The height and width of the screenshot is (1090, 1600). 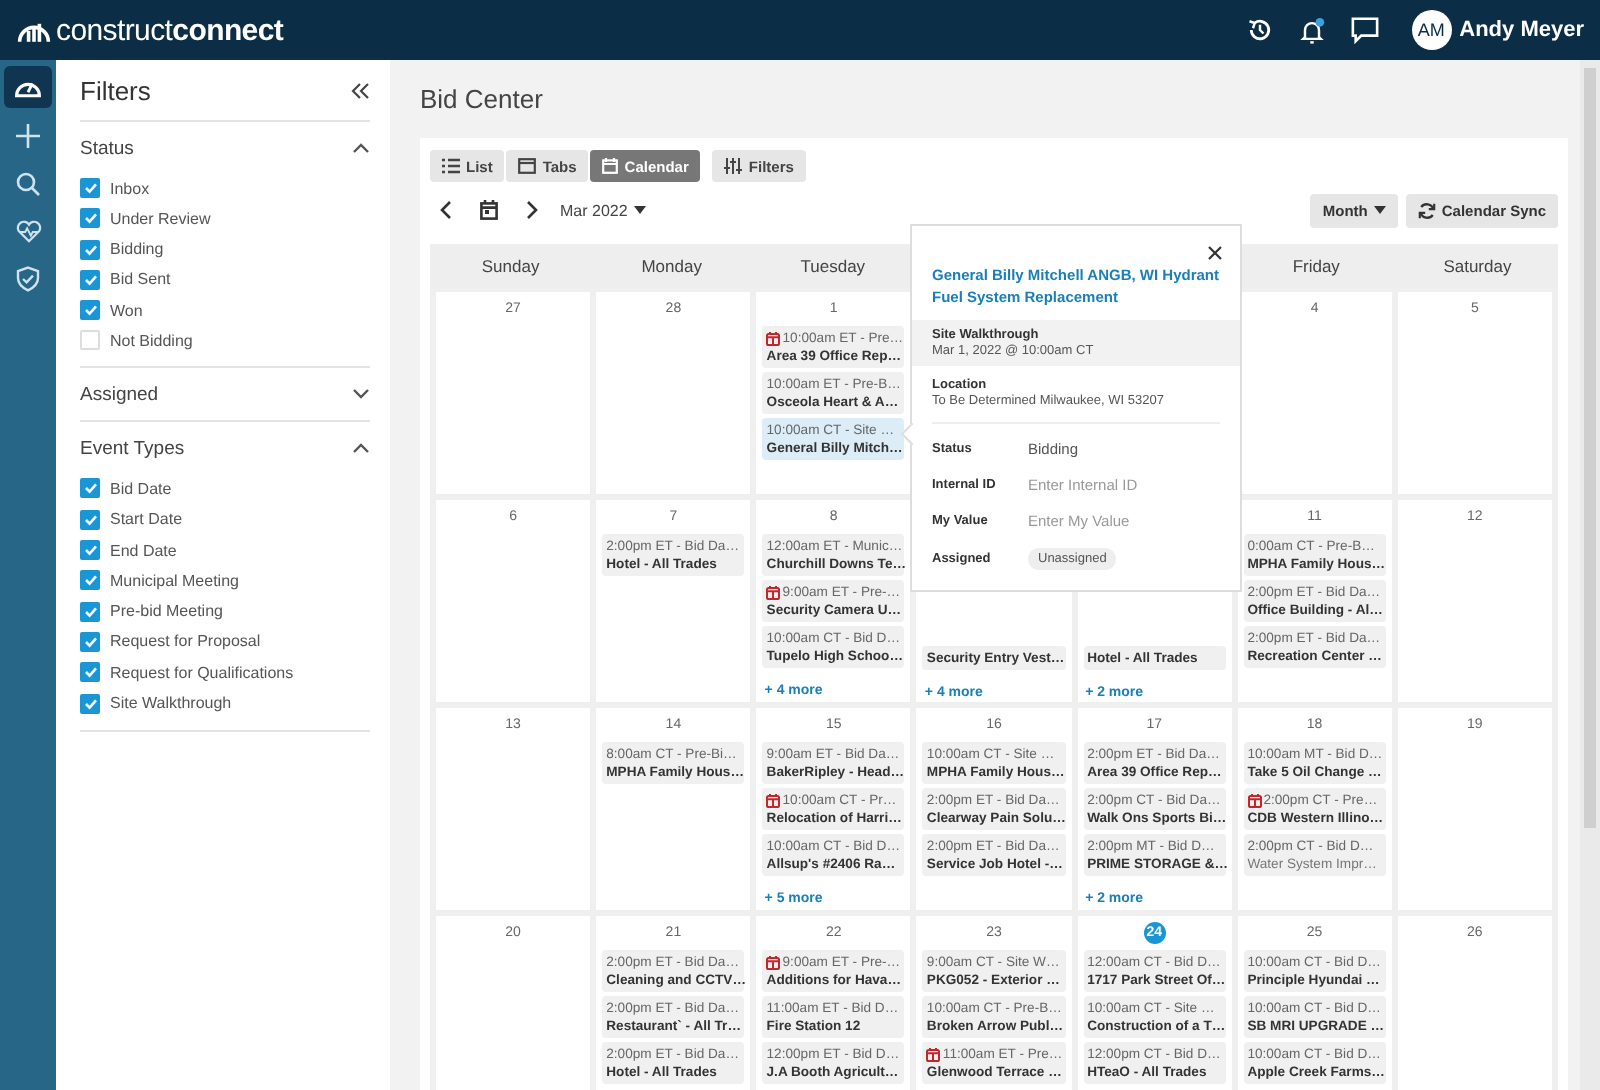 I want to click on filter-option-label: Municipal Meeting, so click(x=174, y=580).